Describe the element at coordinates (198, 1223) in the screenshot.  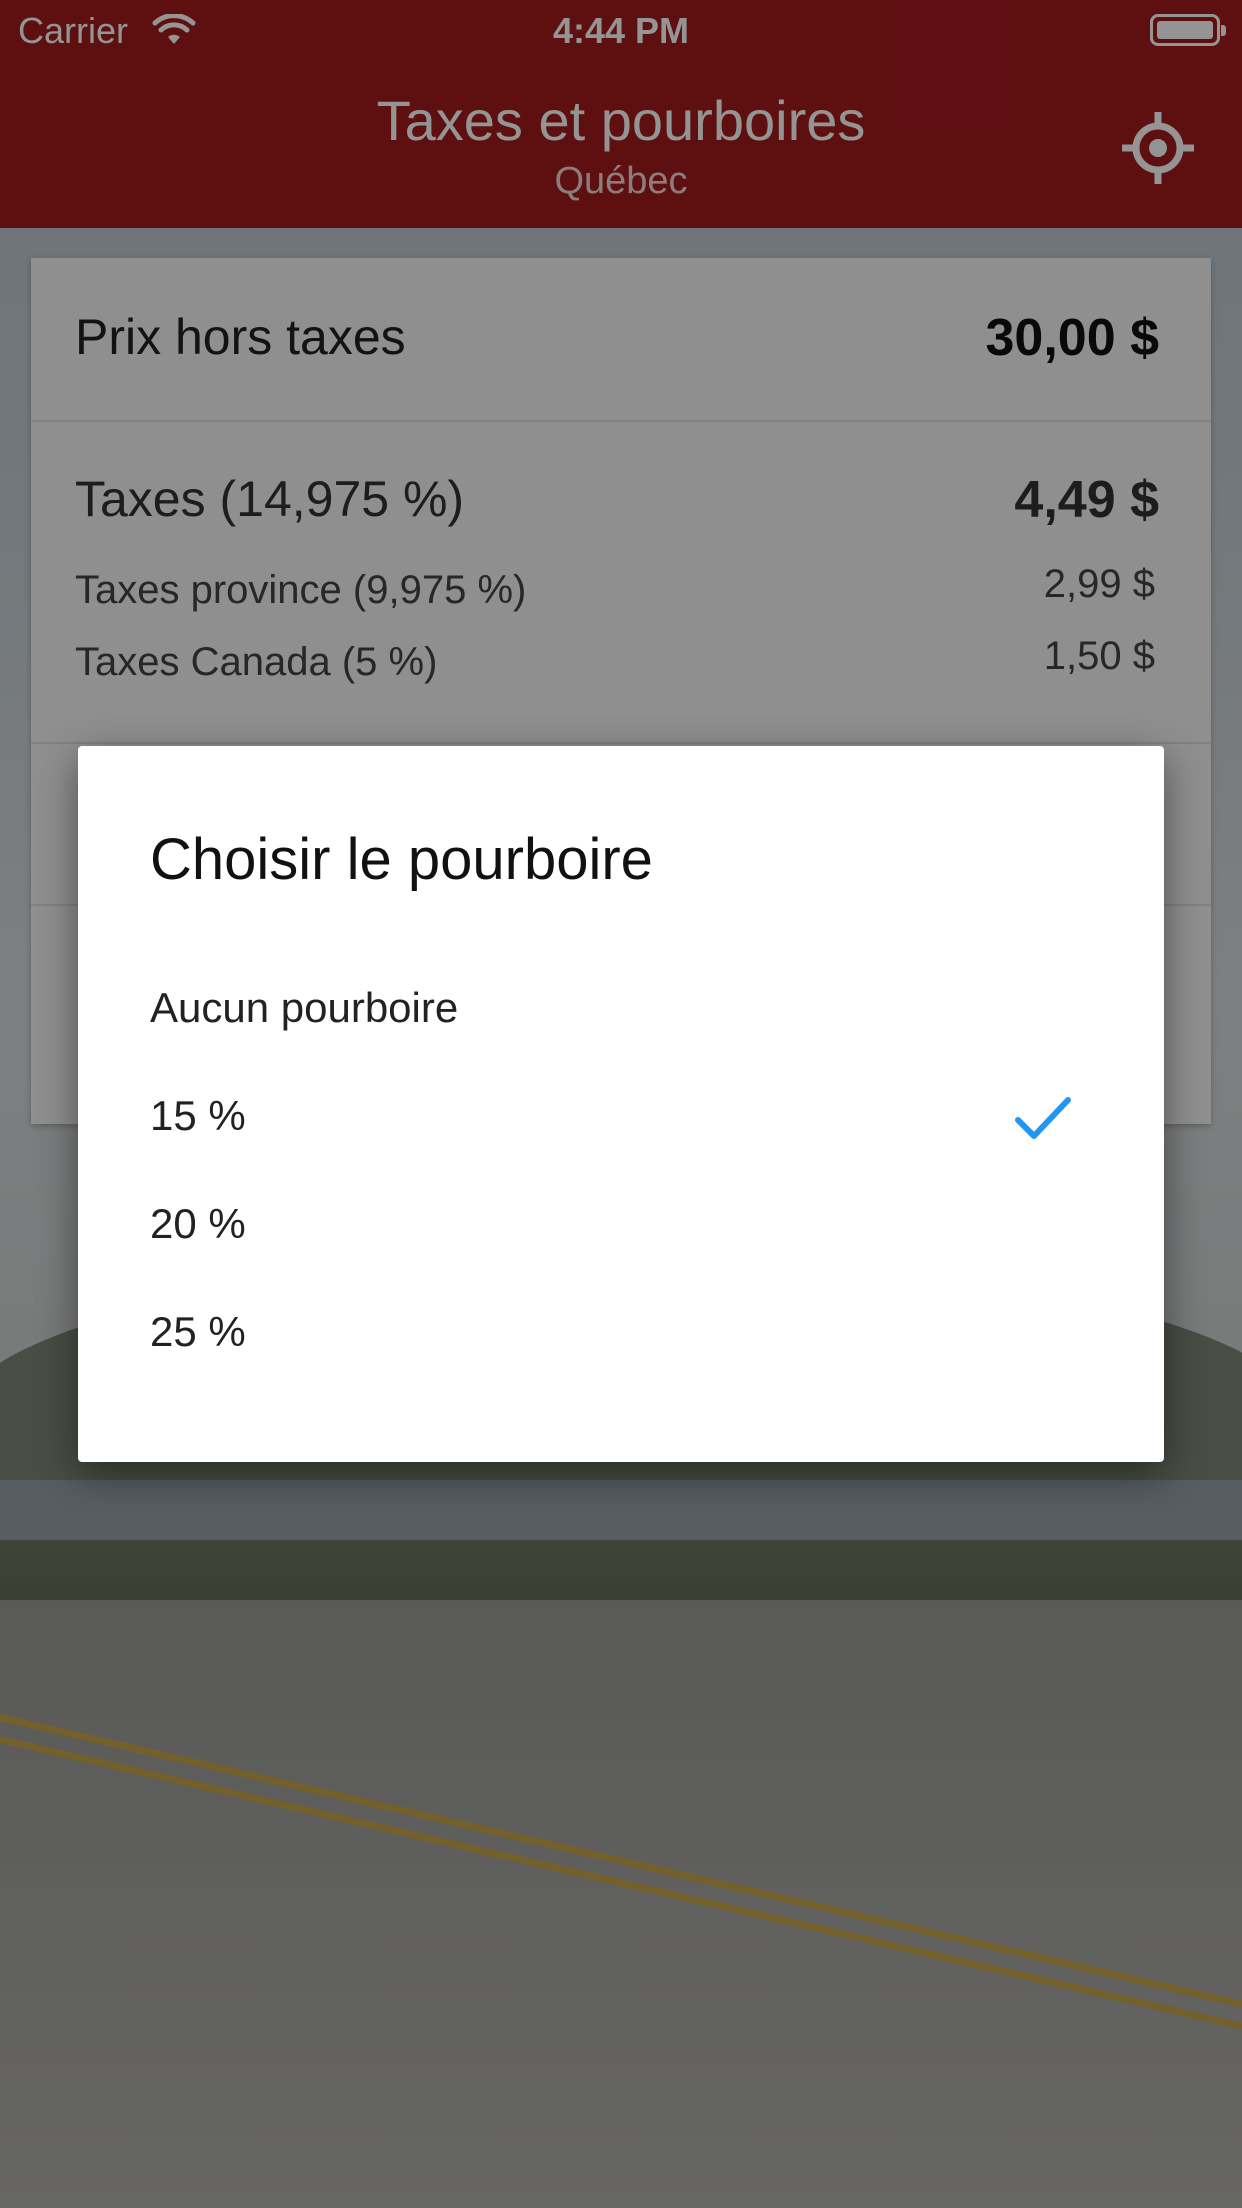
I see `tip-option-label: 20 %` at that location.